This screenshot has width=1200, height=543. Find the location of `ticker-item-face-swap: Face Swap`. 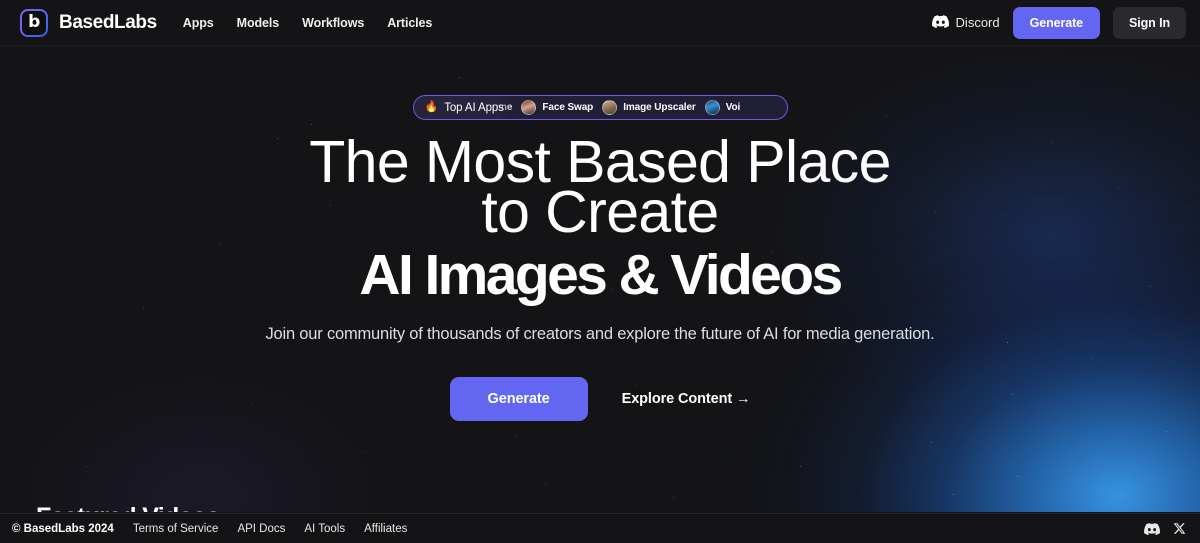

ticker-item-face-swap: Face Swap is located at coordinates (557, 107).